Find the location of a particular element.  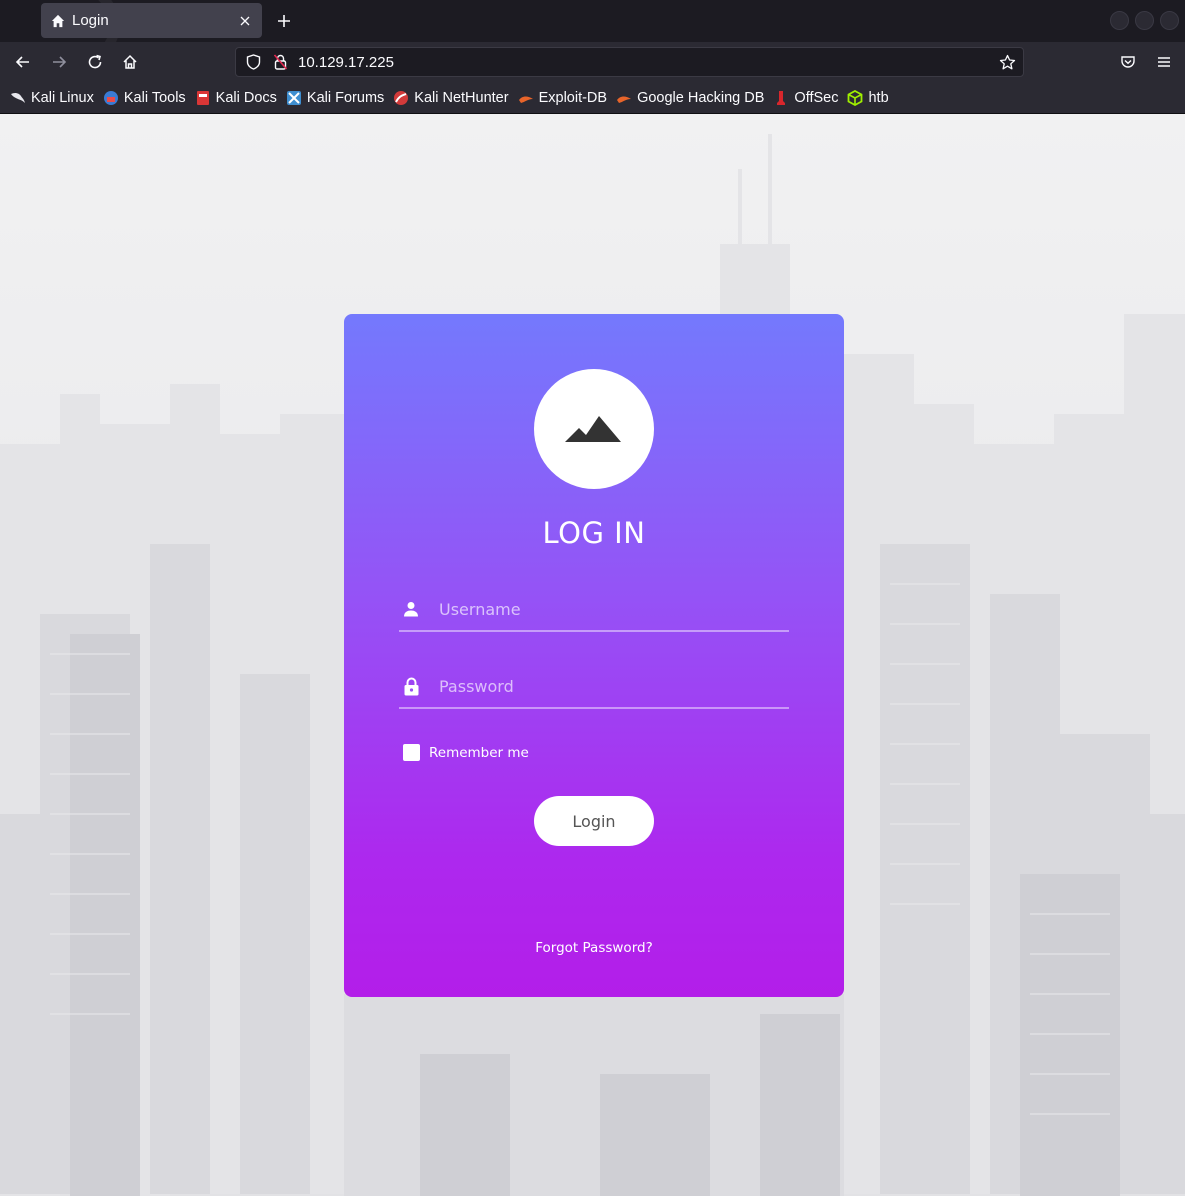

remember-me-checkbox is located at coordinates (411, 752).